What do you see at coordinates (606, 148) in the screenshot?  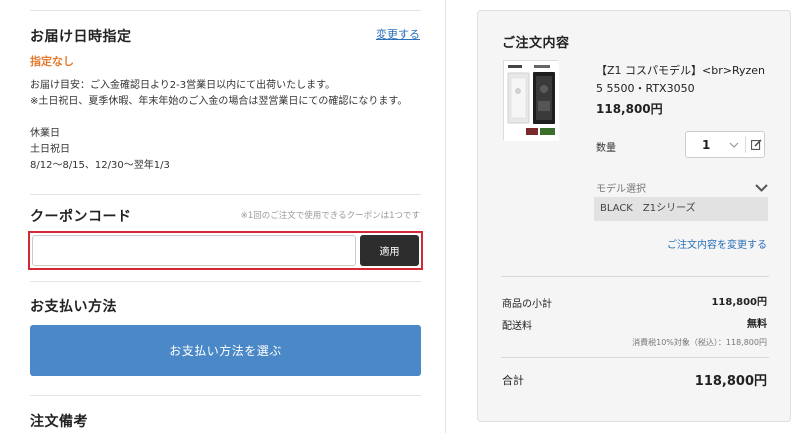 I see `quantity-label: 数量` at bounding box center [606, 148].